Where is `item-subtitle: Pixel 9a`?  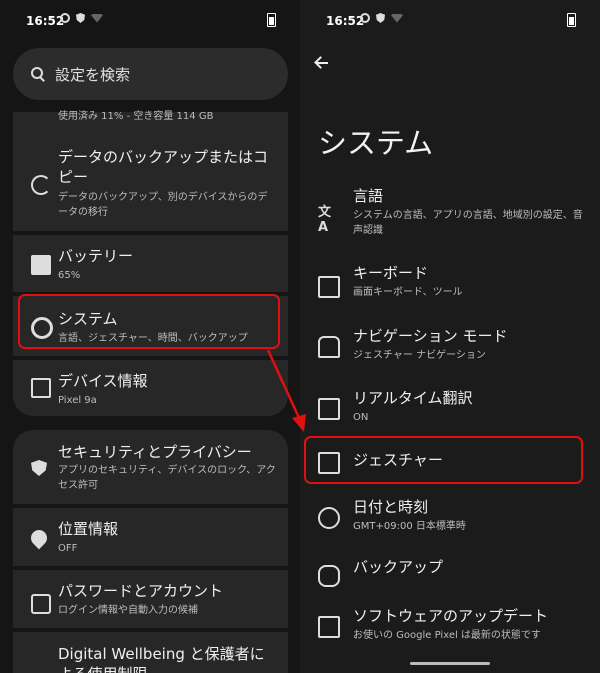 item-subtitle: Pixel 9a is located at coordinates (77, 400).